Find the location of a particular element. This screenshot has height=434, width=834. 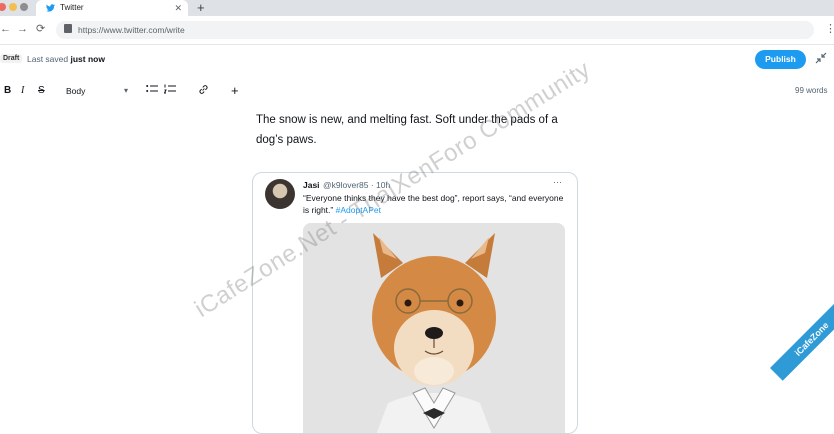

italic-button: I is located at coordinates (22, 91).